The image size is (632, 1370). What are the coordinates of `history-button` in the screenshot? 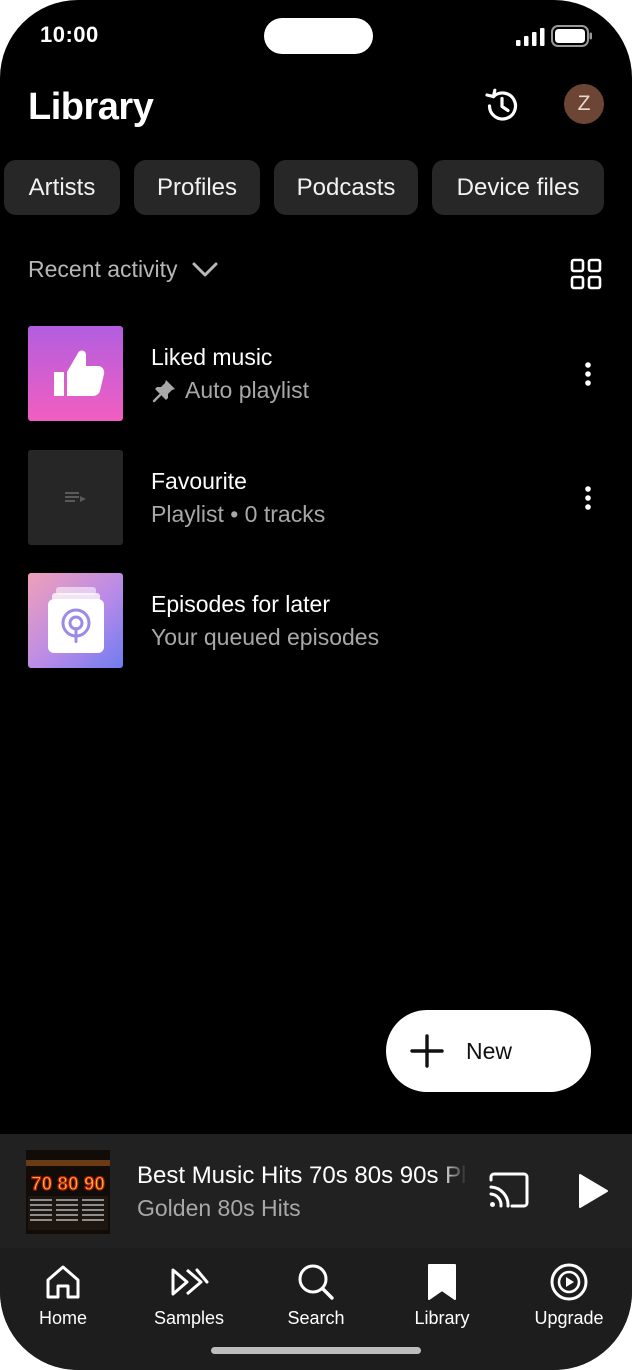 It's located at (502, 106).